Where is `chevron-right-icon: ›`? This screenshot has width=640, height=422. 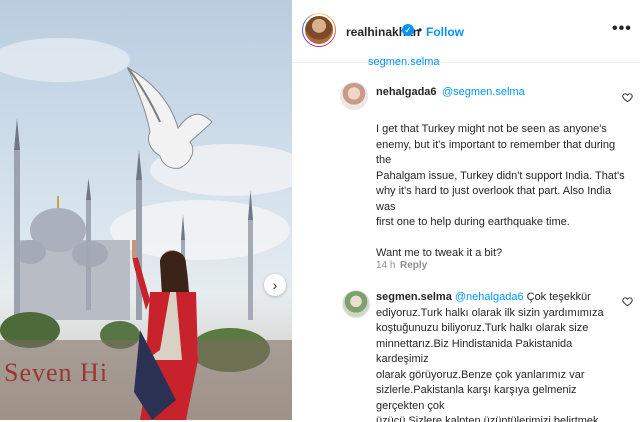 chevron-right-icon: › is located at coordinates (275, 285).